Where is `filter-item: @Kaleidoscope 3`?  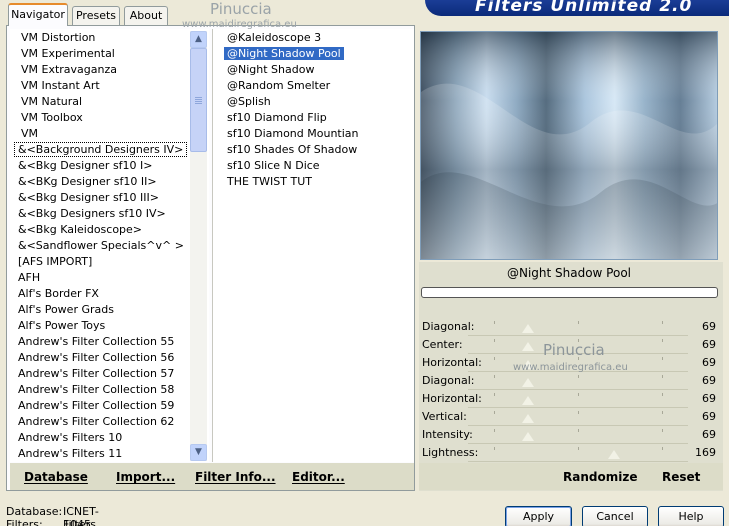
filter-item: @Kaleidoscope 3 is located at coordinates (274, 38).